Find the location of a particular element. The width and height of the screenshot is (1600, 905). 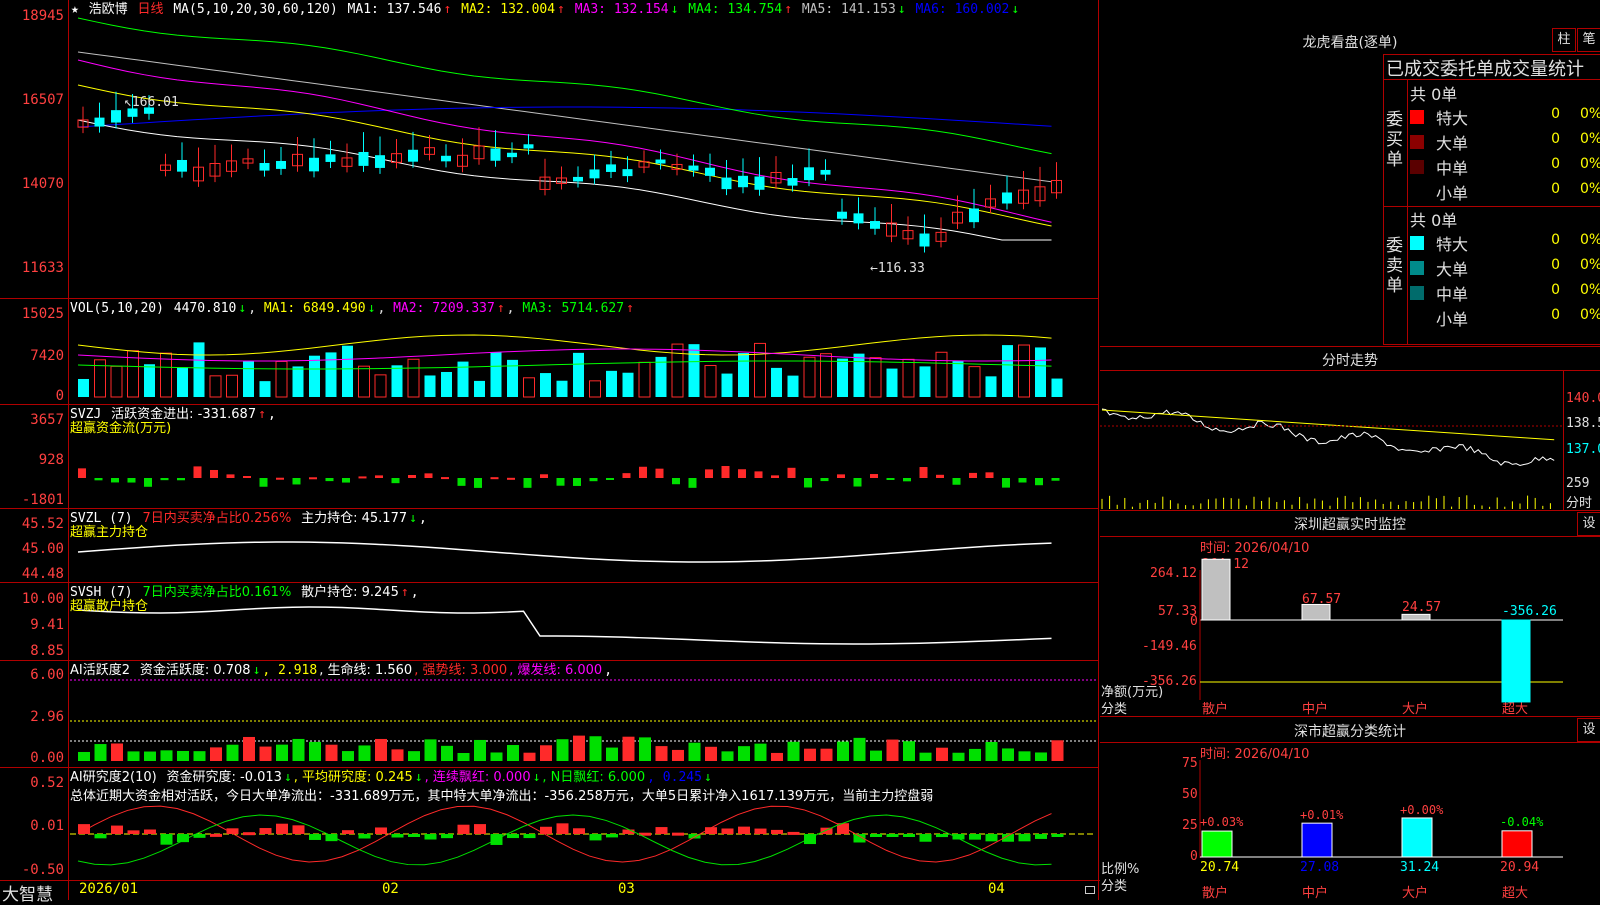

svzl-sep: , is located at coordinates (422, 518).